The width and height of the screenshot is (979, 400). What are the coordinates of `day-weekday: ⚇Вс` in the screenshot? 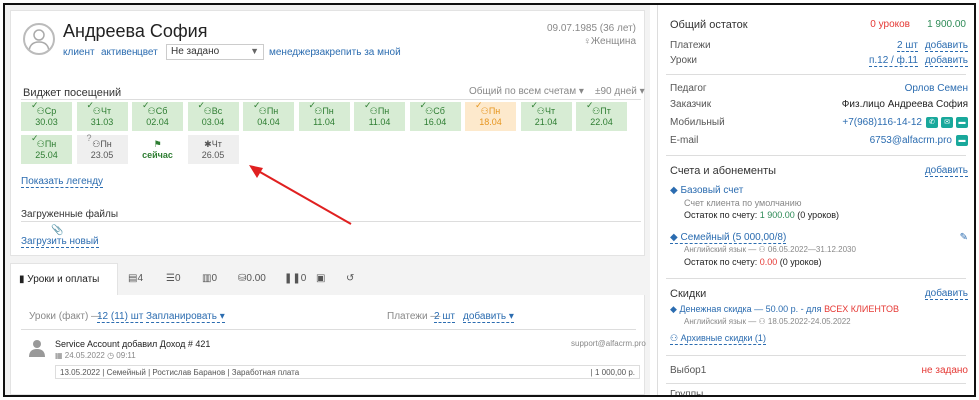 It's located at (213, 111).